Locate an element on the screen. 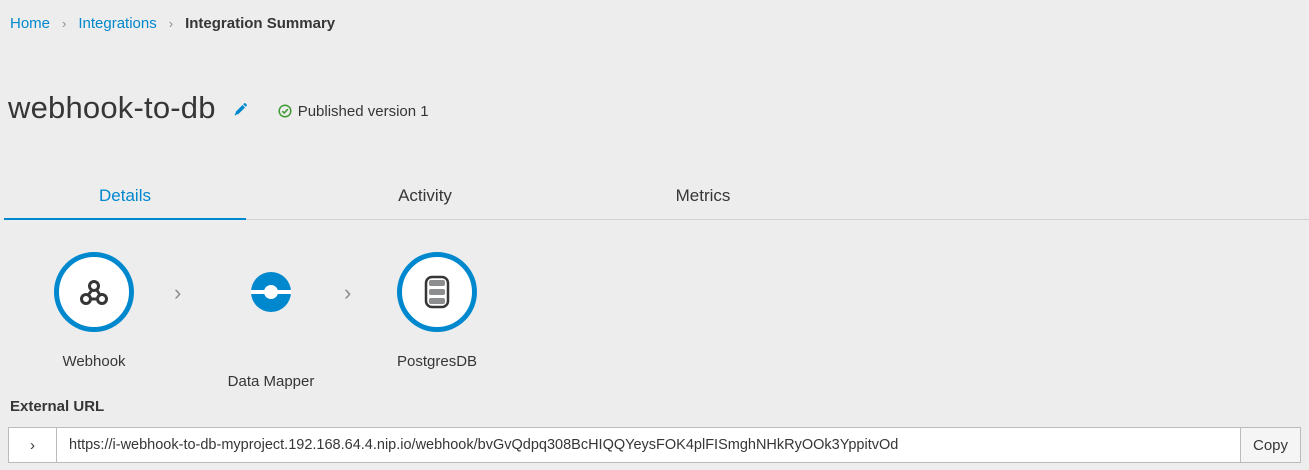 The image size is (1309, 470). status-badge: Published version 1 is located at coordinates (353, 111).